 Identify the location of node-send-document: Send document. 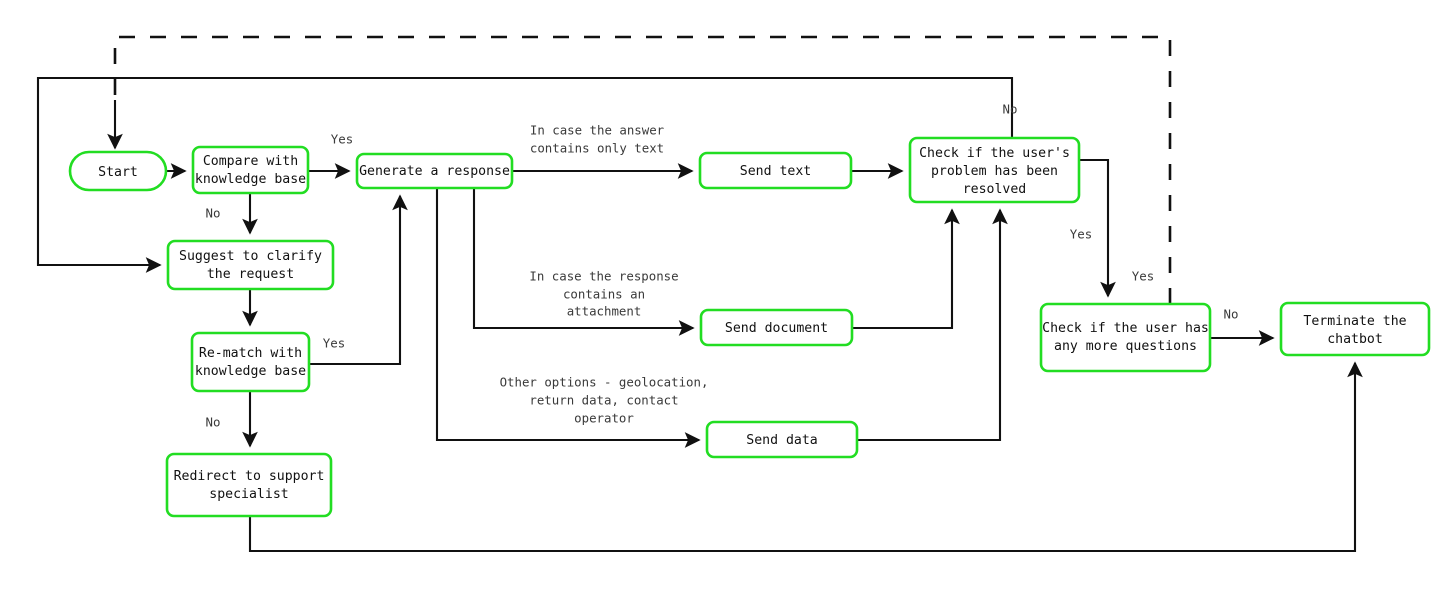
(776, 327).